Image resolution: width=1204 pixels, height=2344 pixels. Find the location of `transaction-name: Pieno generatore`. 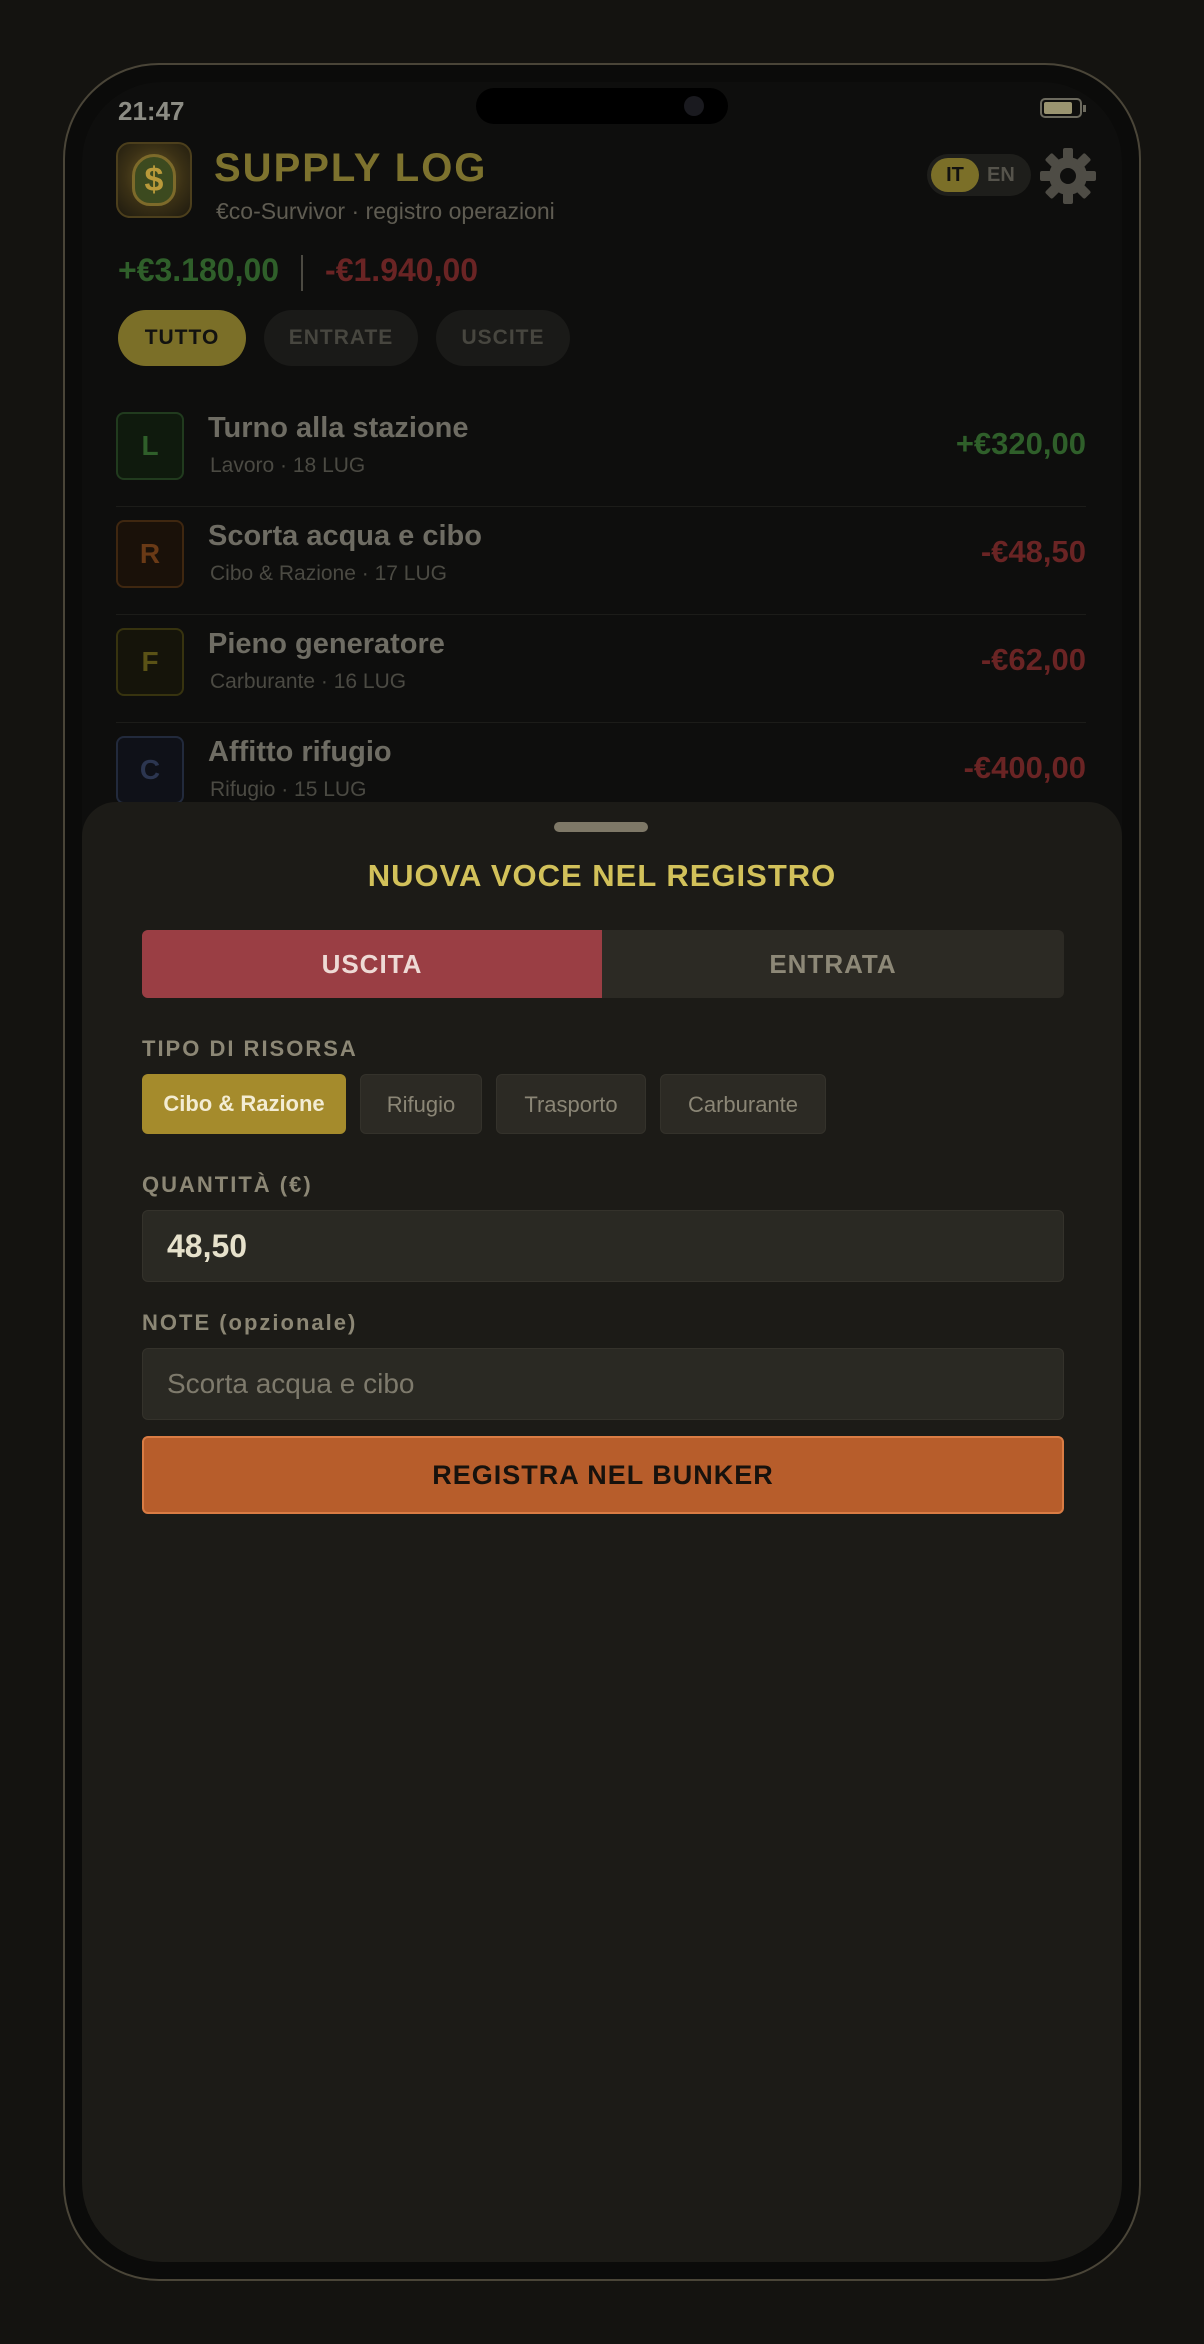

transaction-name: Pieno generatore is located at coordinates (326, 644).